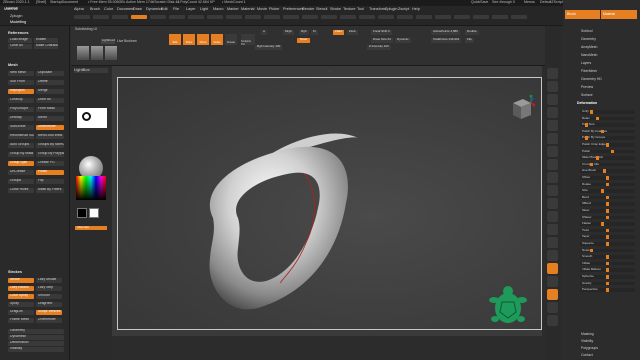 Image resolution: width=640 pixels, height=360 pixels. What do you see at coordinates (379, 47) in the screenshot?
I see `z-intensity-slider: Z Intensity 100` at bounding box center [379, 47].